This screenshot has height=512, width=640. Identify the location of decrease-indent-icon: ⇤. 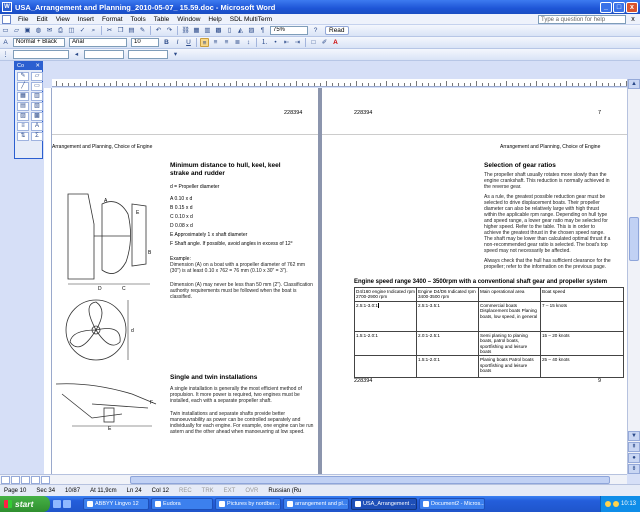
(286, 42).